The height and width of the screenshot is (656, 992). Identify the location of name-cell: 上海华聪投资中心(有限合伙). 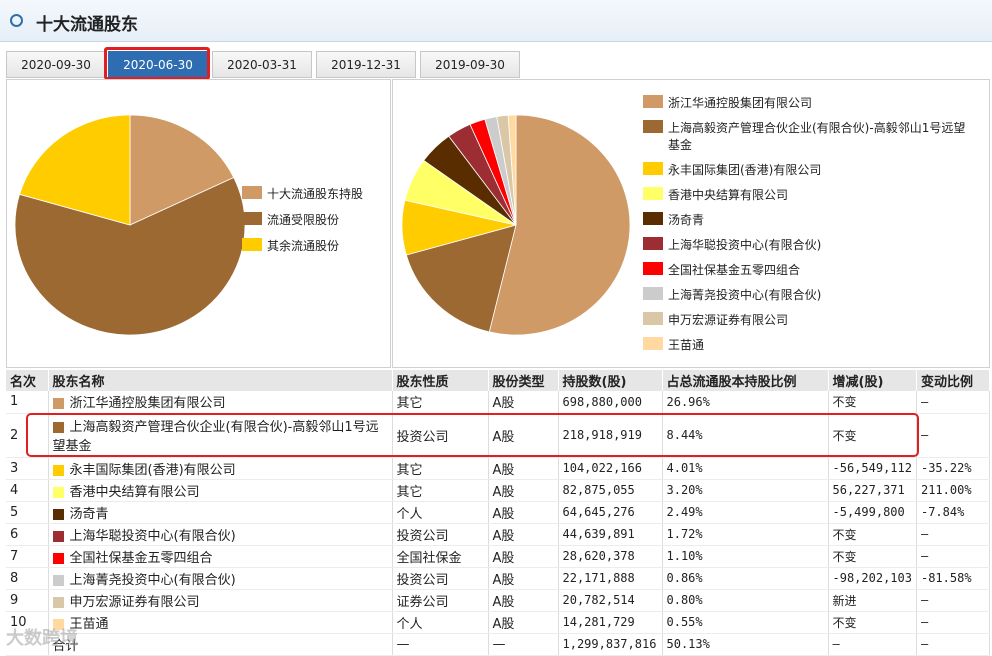
(220, 534).